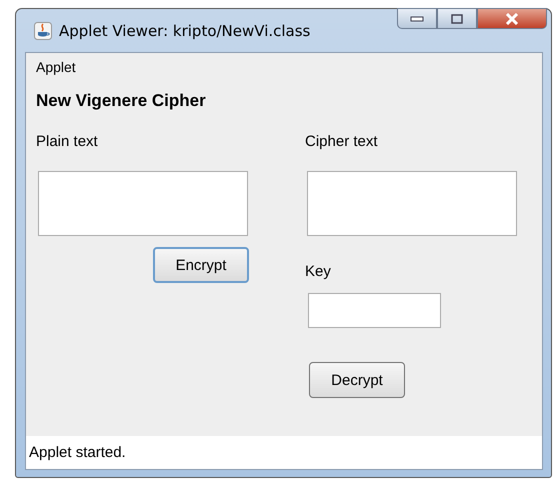 Image resolution: width=554 pixels, height=481 pixels. I want to click on maximize-icon, so click(457, 19).